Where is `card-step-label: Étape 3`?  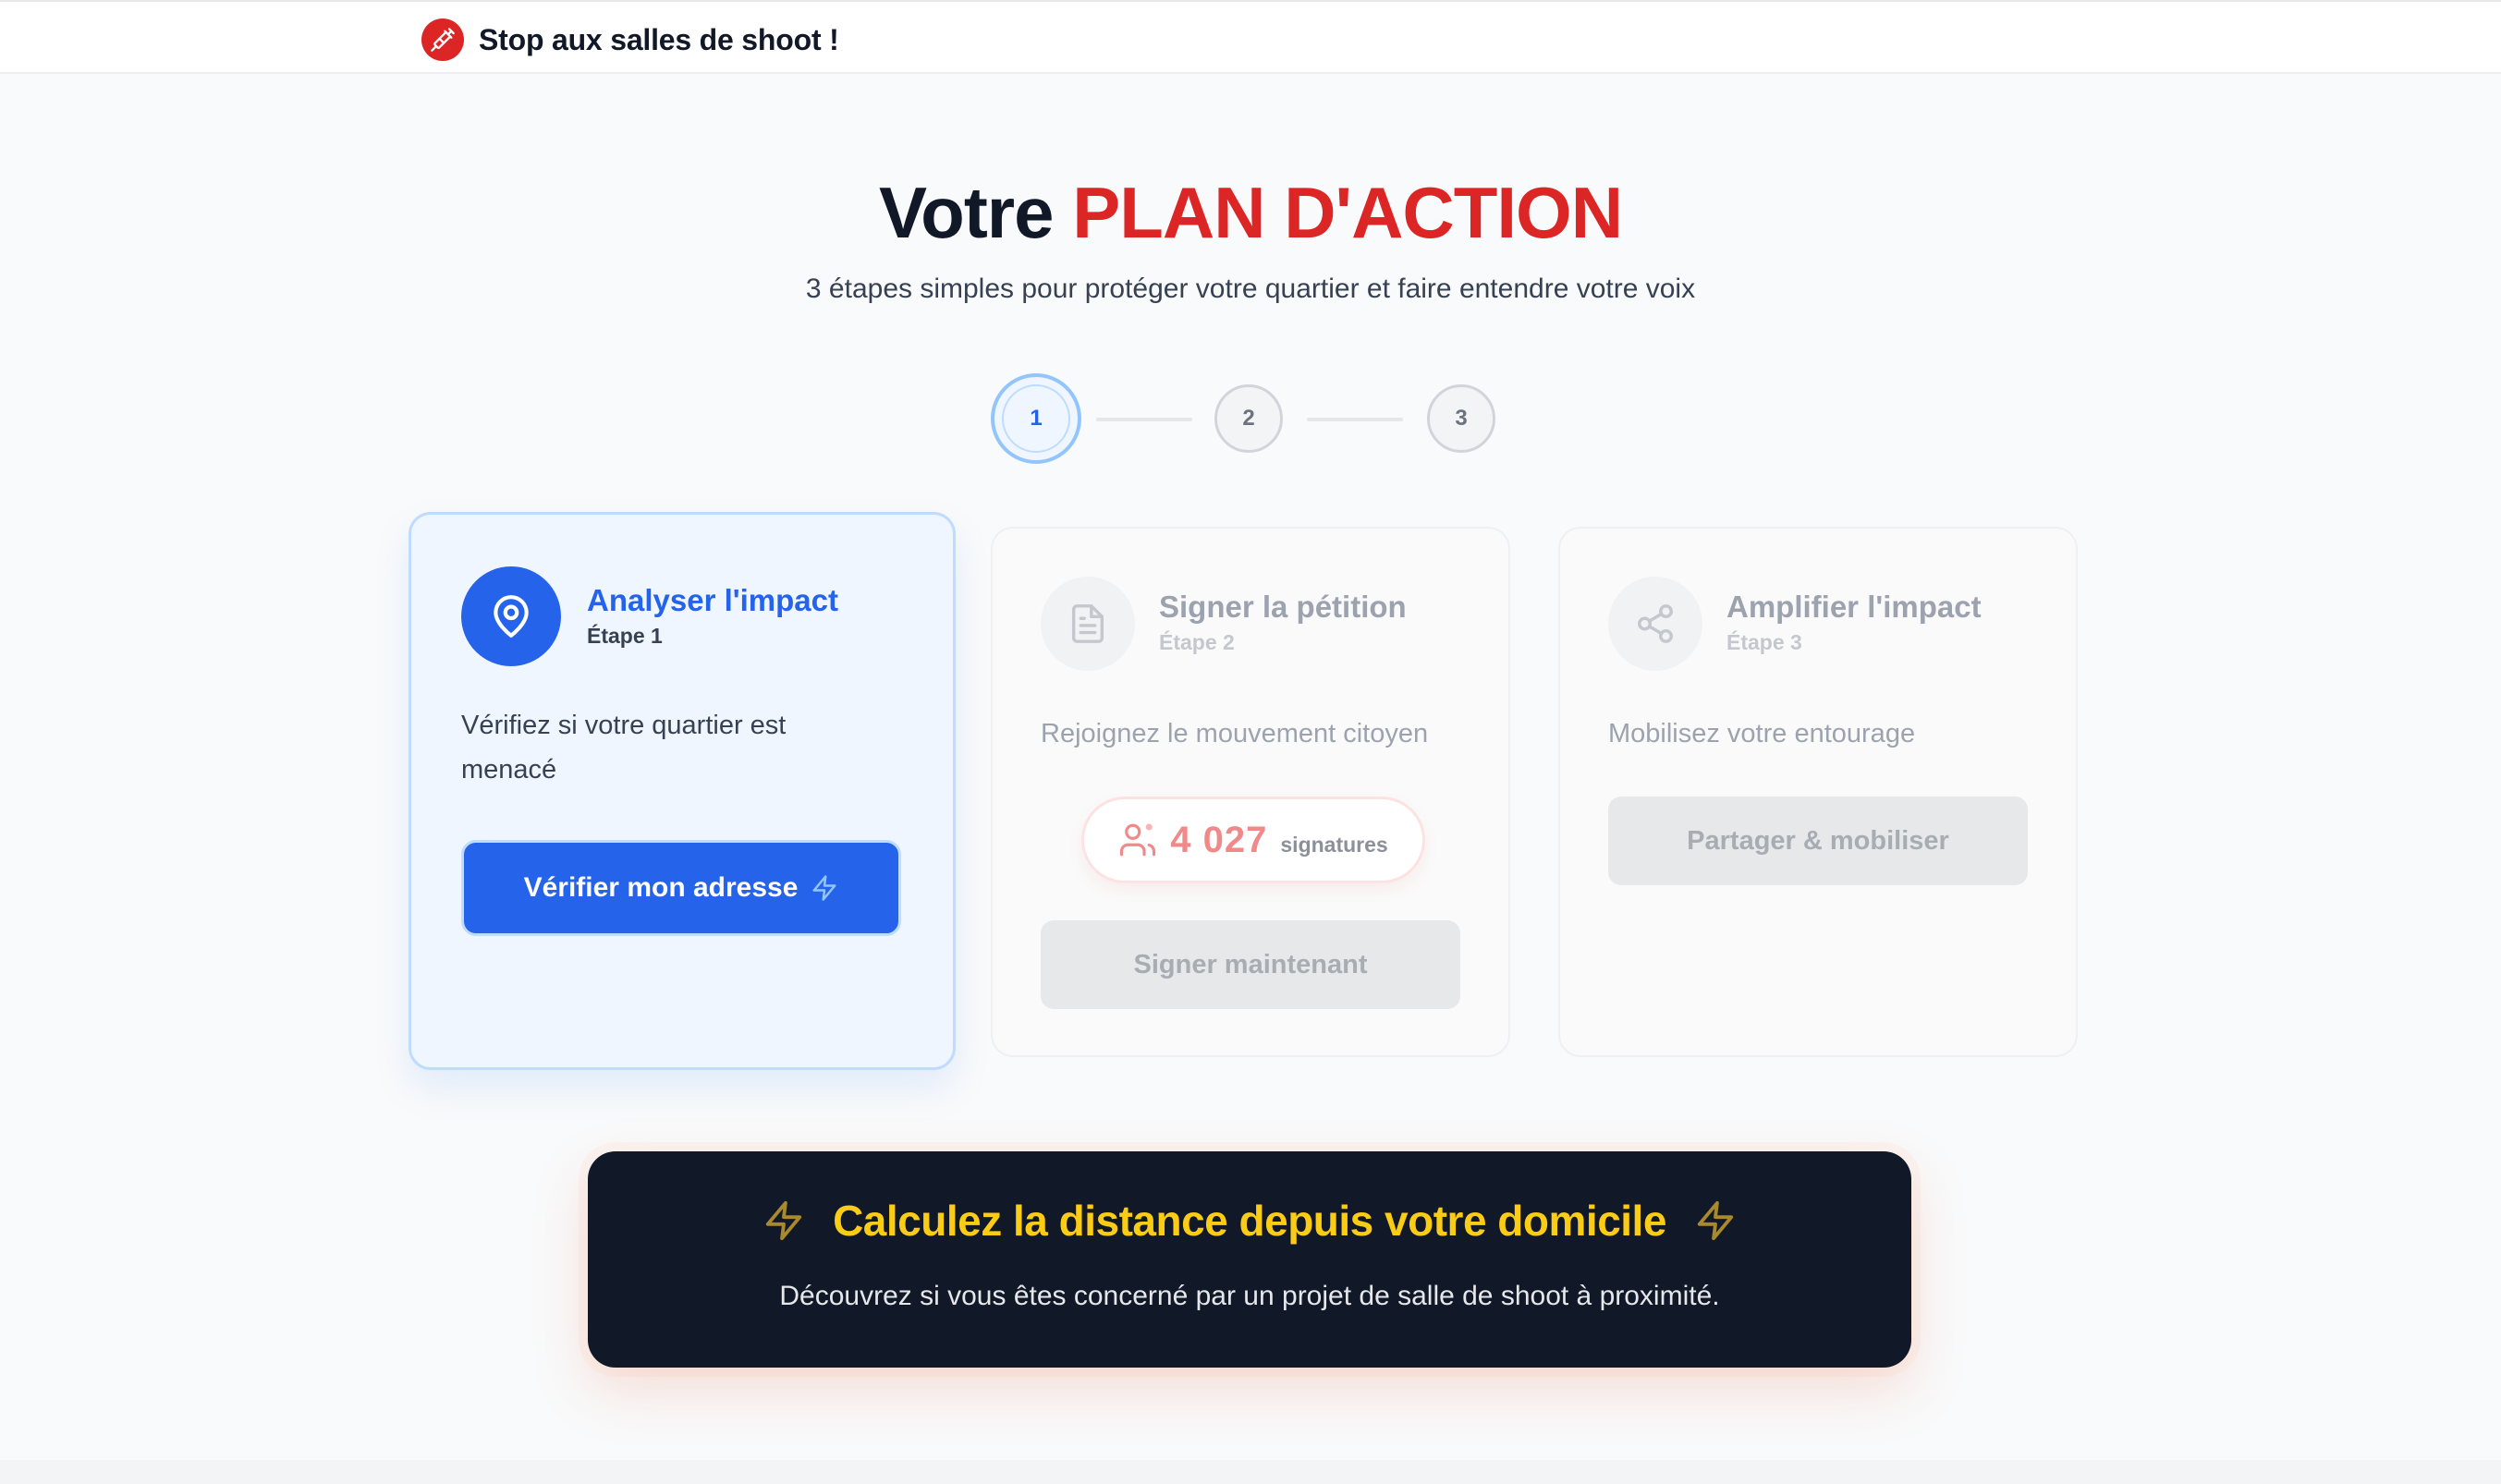
card-step-label: Étape 3 is located at coordinates (1764, 642).